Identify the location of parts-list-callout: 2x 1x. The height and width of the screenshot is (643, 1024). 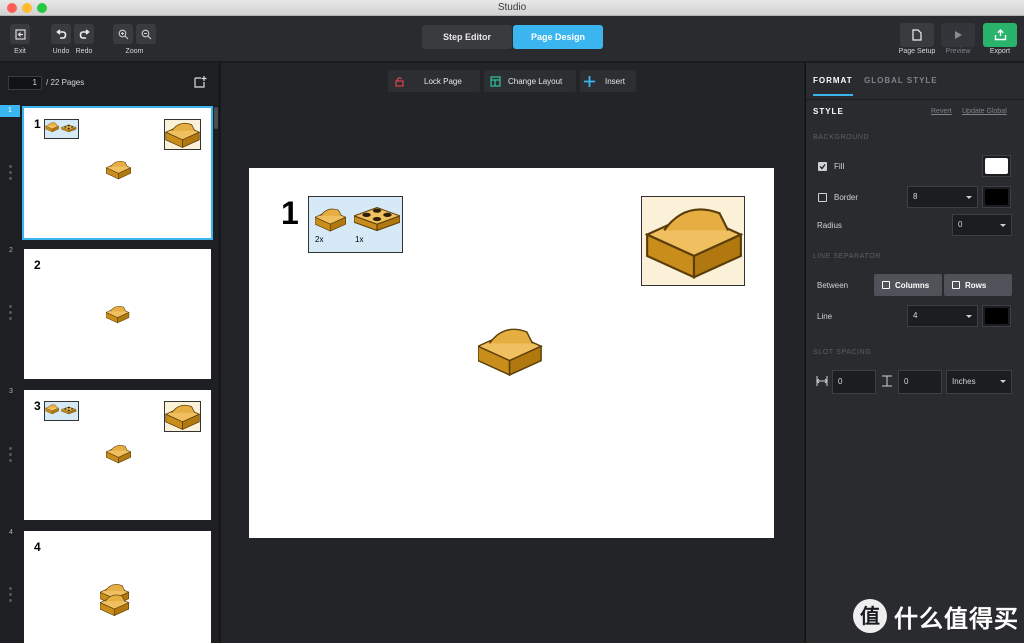
(355, 224).